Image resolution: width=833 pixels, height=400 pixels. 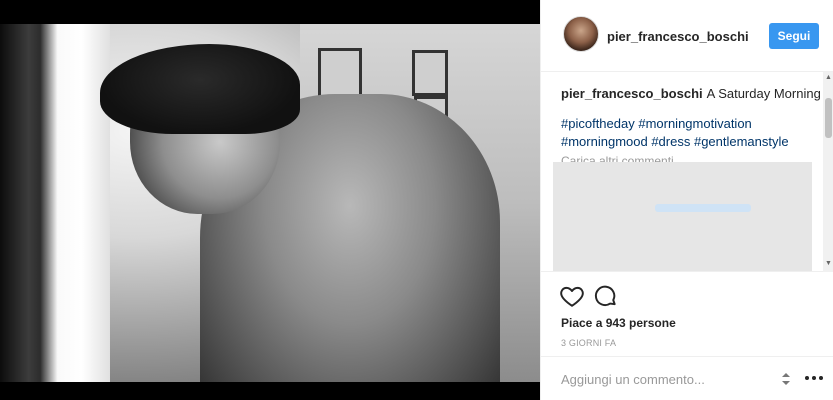 I want to click on heart-icon, so click(x=572, y=296).